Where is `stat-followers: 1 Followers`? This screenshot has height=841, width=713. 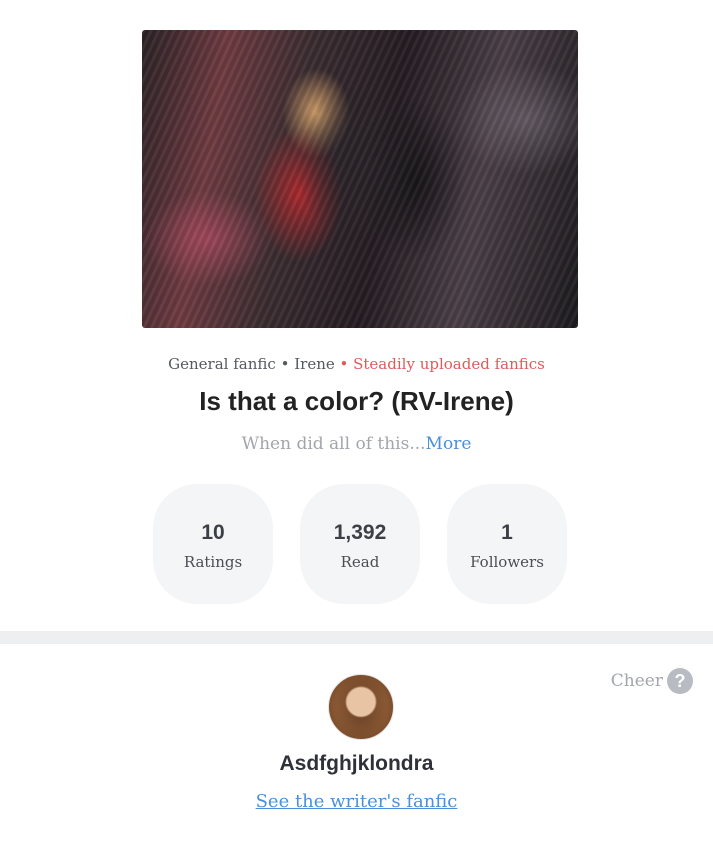 stat-followers: 1 Followers is located at coordinates (507, 544).